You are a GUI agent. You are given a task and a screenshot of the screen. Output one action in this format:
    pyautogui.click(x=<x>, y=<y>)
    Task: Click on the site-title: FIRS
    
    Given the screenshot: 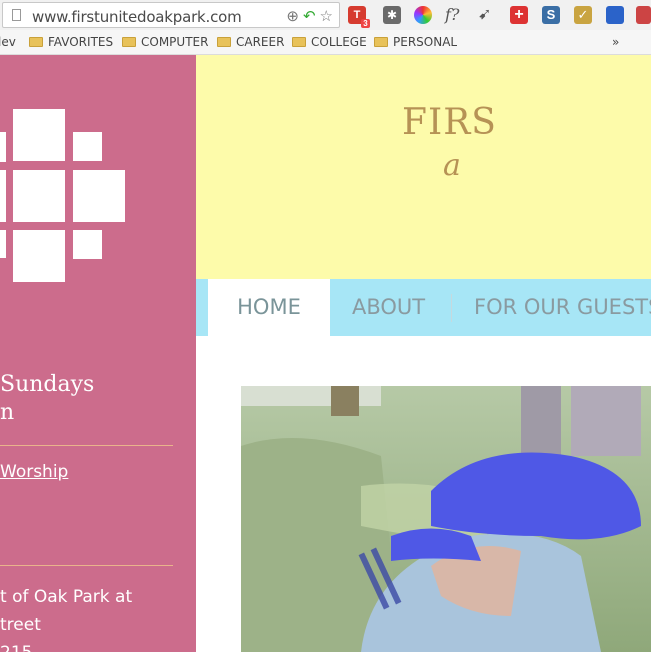 What is the action you would take?
    pyautogui.click(x=449, y=122)
    